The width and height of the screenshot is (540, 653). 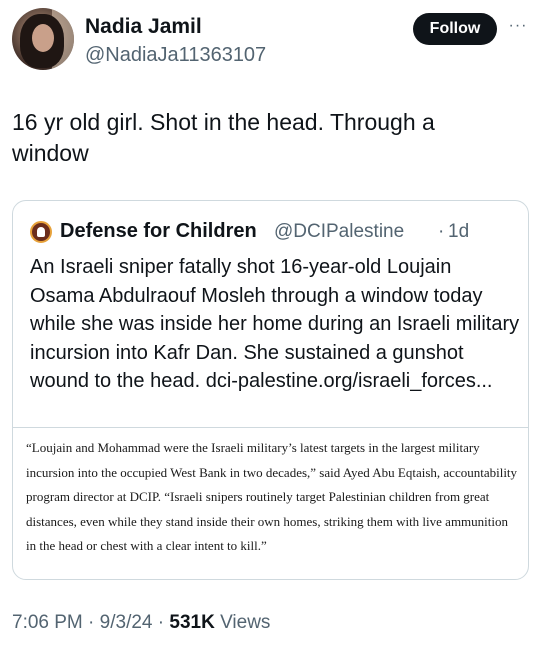 I want to click on author-avatar, so click(x=43, y=39).